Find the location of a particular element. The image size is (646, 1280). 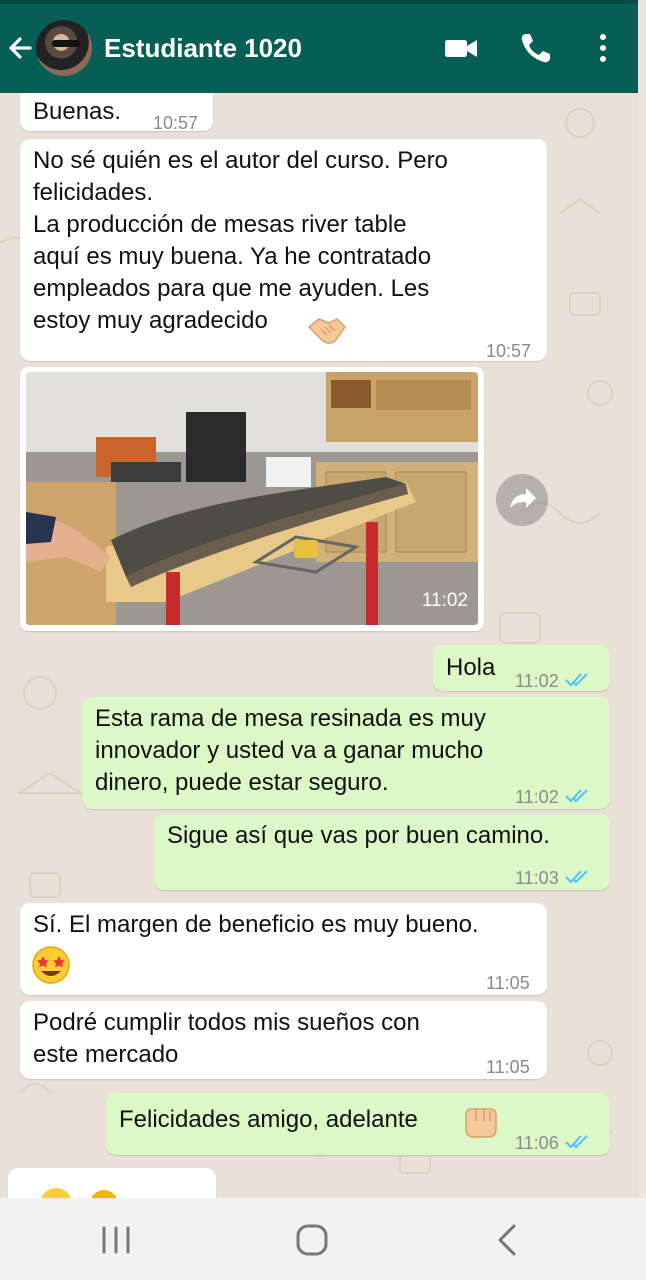

contact-name: Estudiante 1020 is located at coordinates (203, 48).